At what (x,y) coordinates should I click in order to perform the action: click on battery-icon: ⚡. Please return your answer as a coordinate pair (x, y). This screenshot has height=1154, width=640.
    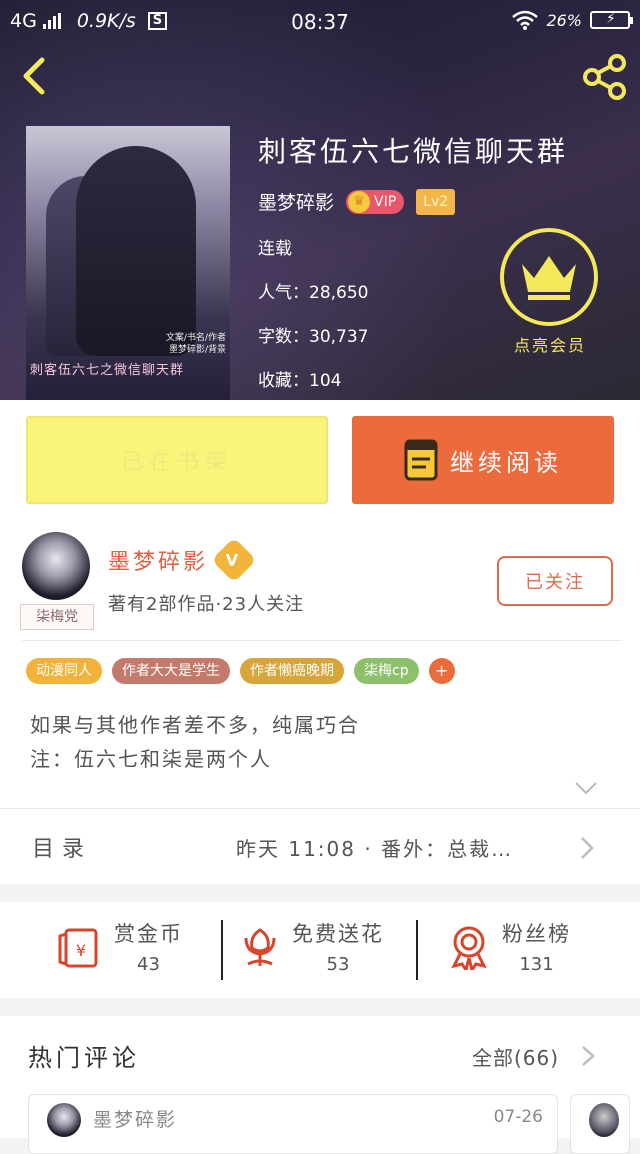
    Looking at the image, I should click on (611, 20).